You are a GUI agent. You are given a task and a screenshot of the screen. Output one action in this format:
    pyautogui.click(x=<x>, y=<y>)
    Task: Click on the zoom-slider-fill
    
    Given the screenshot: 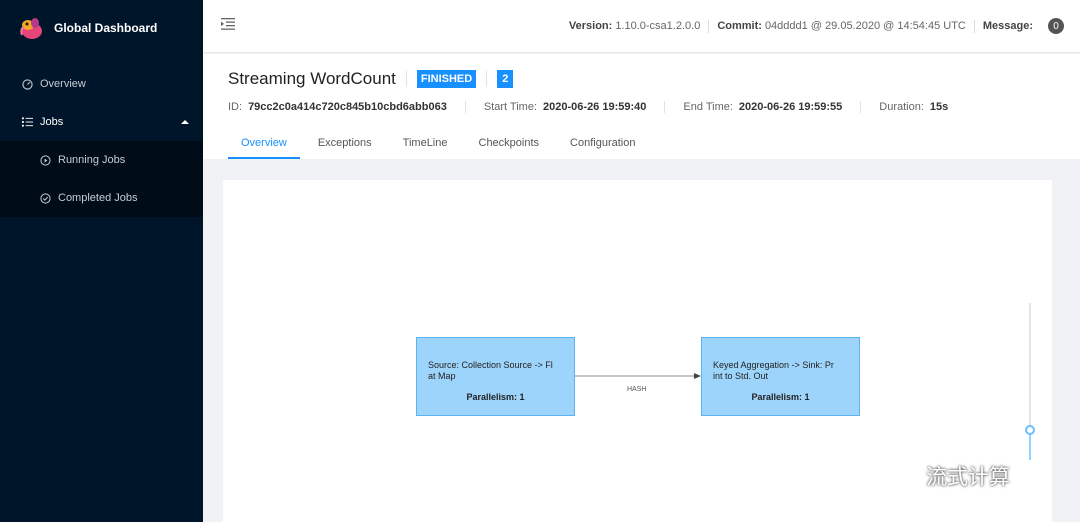 What is the action you would take?
    pyautogui.click(x=1030, y=446)
    